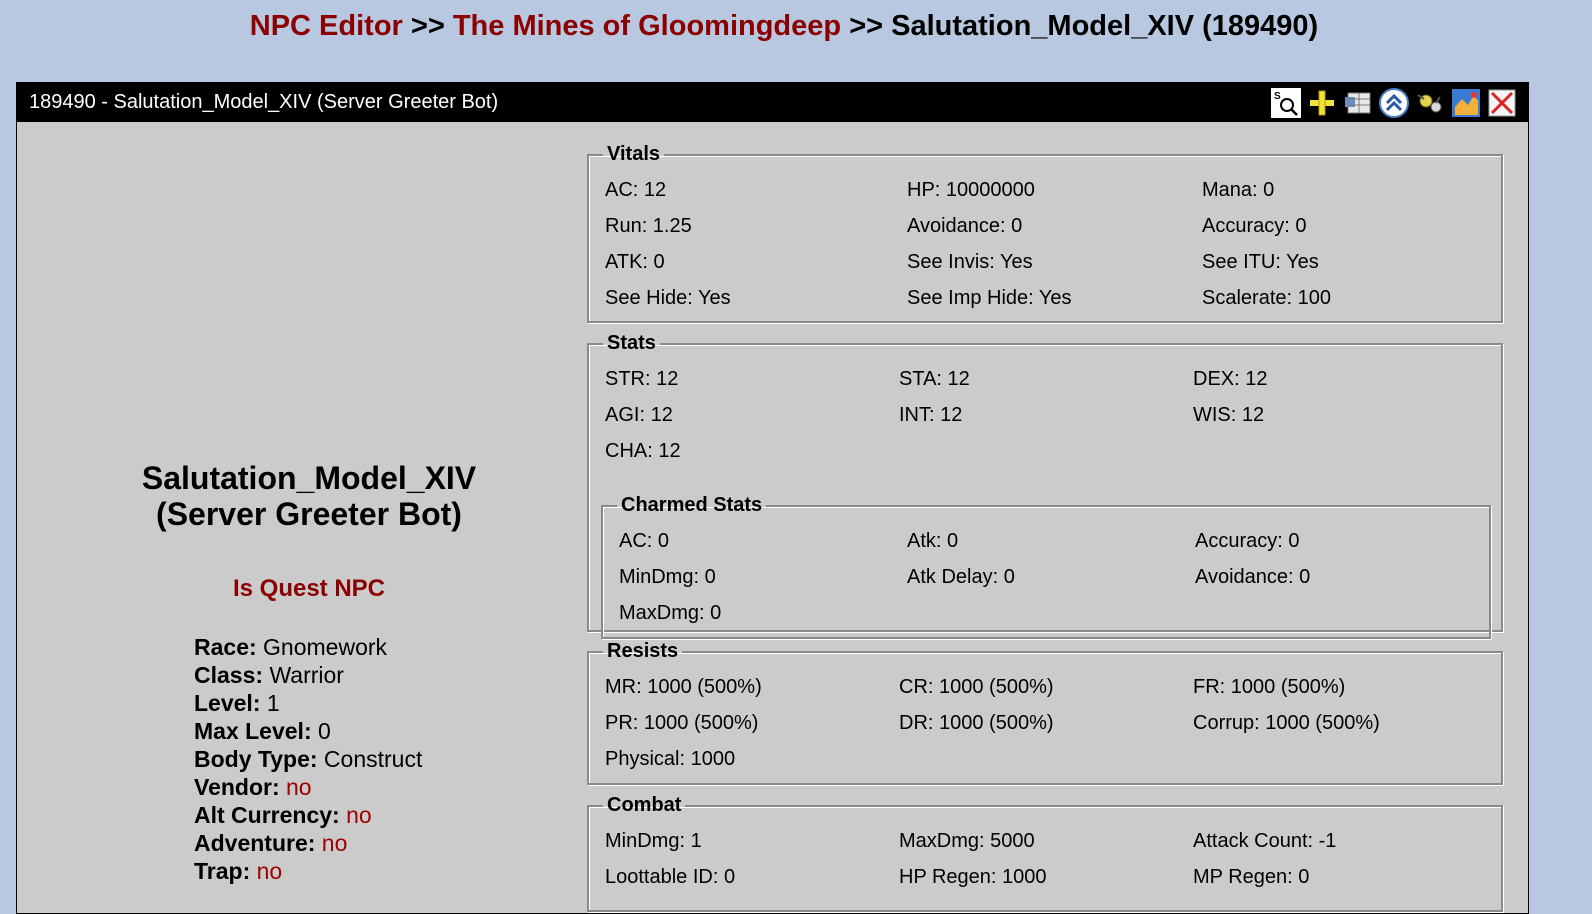 The width and height of the screenshot is (1592, 914). I want to click on combat-cell: MP Regen: 0, so click(1251, 877).